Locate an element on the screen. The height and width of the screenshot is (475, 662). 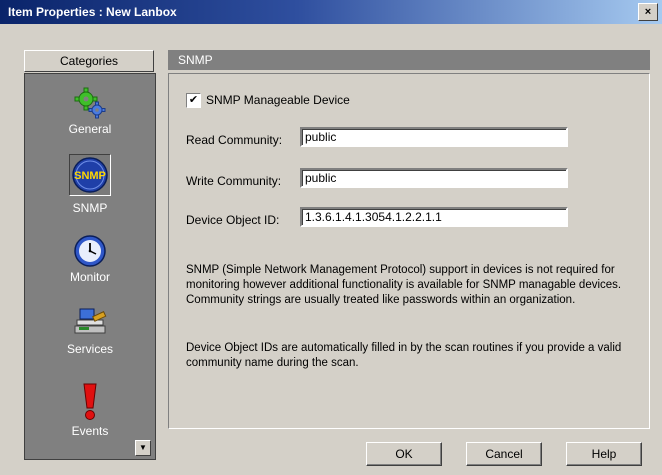
help-button: Help is located at coordinates (604, 454).